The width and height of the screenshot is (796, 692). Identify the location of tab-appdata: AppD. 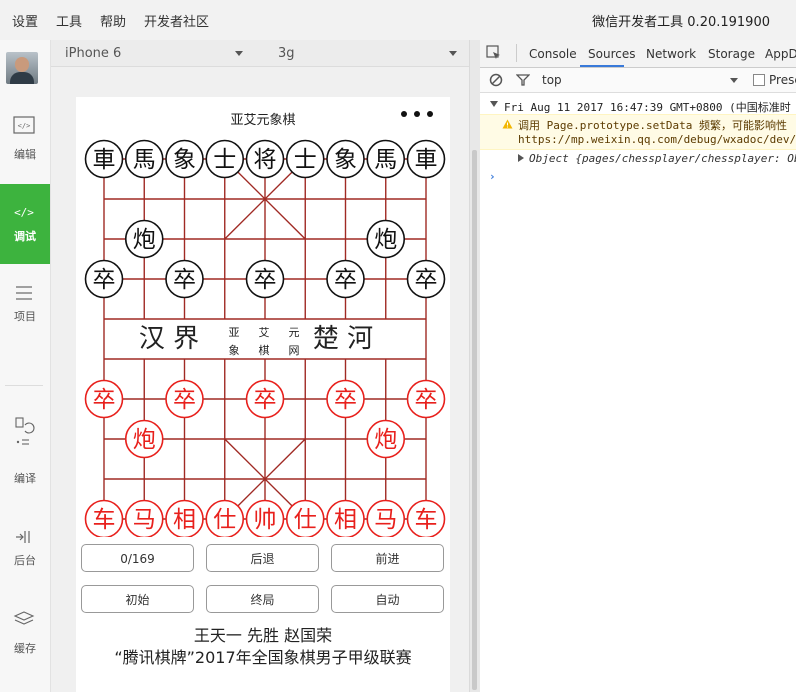
(780, 54).